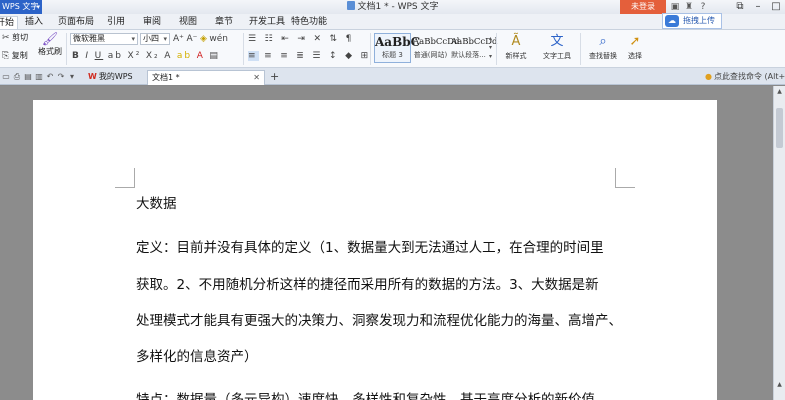 The height and width of the screenshot is (400, 785). I want to click on brush-icon: 🖌, so click(50, 39).